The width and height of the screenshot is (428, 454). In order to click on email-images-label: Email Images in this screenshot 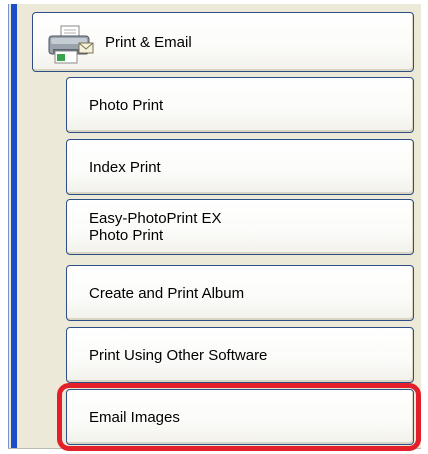, I will do `click(134, 417)`.